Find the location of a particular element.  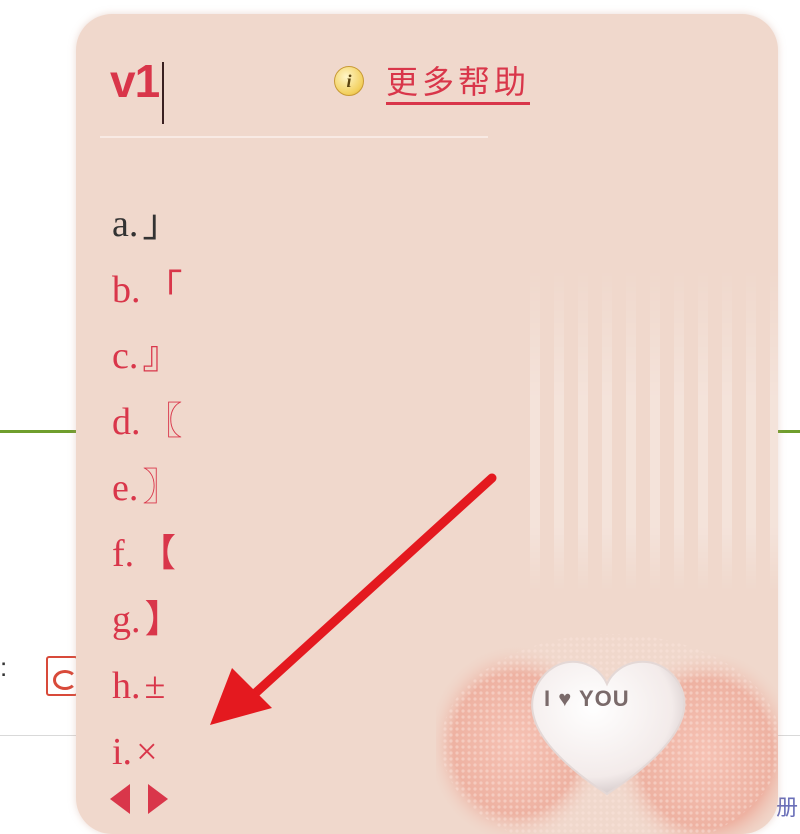

candidate-symbol: 」 is located at coordinates (161, 224).